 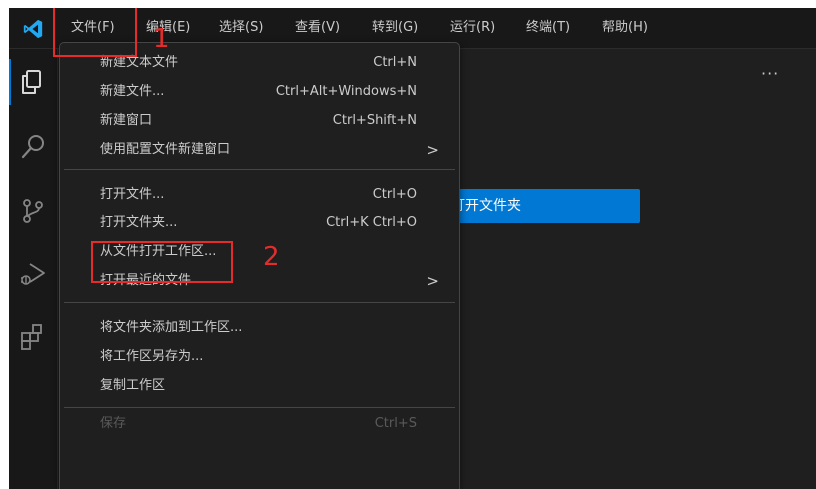 I want to click on menu-item-shortcut: Ctrl+N, so click(x=395, y=62).